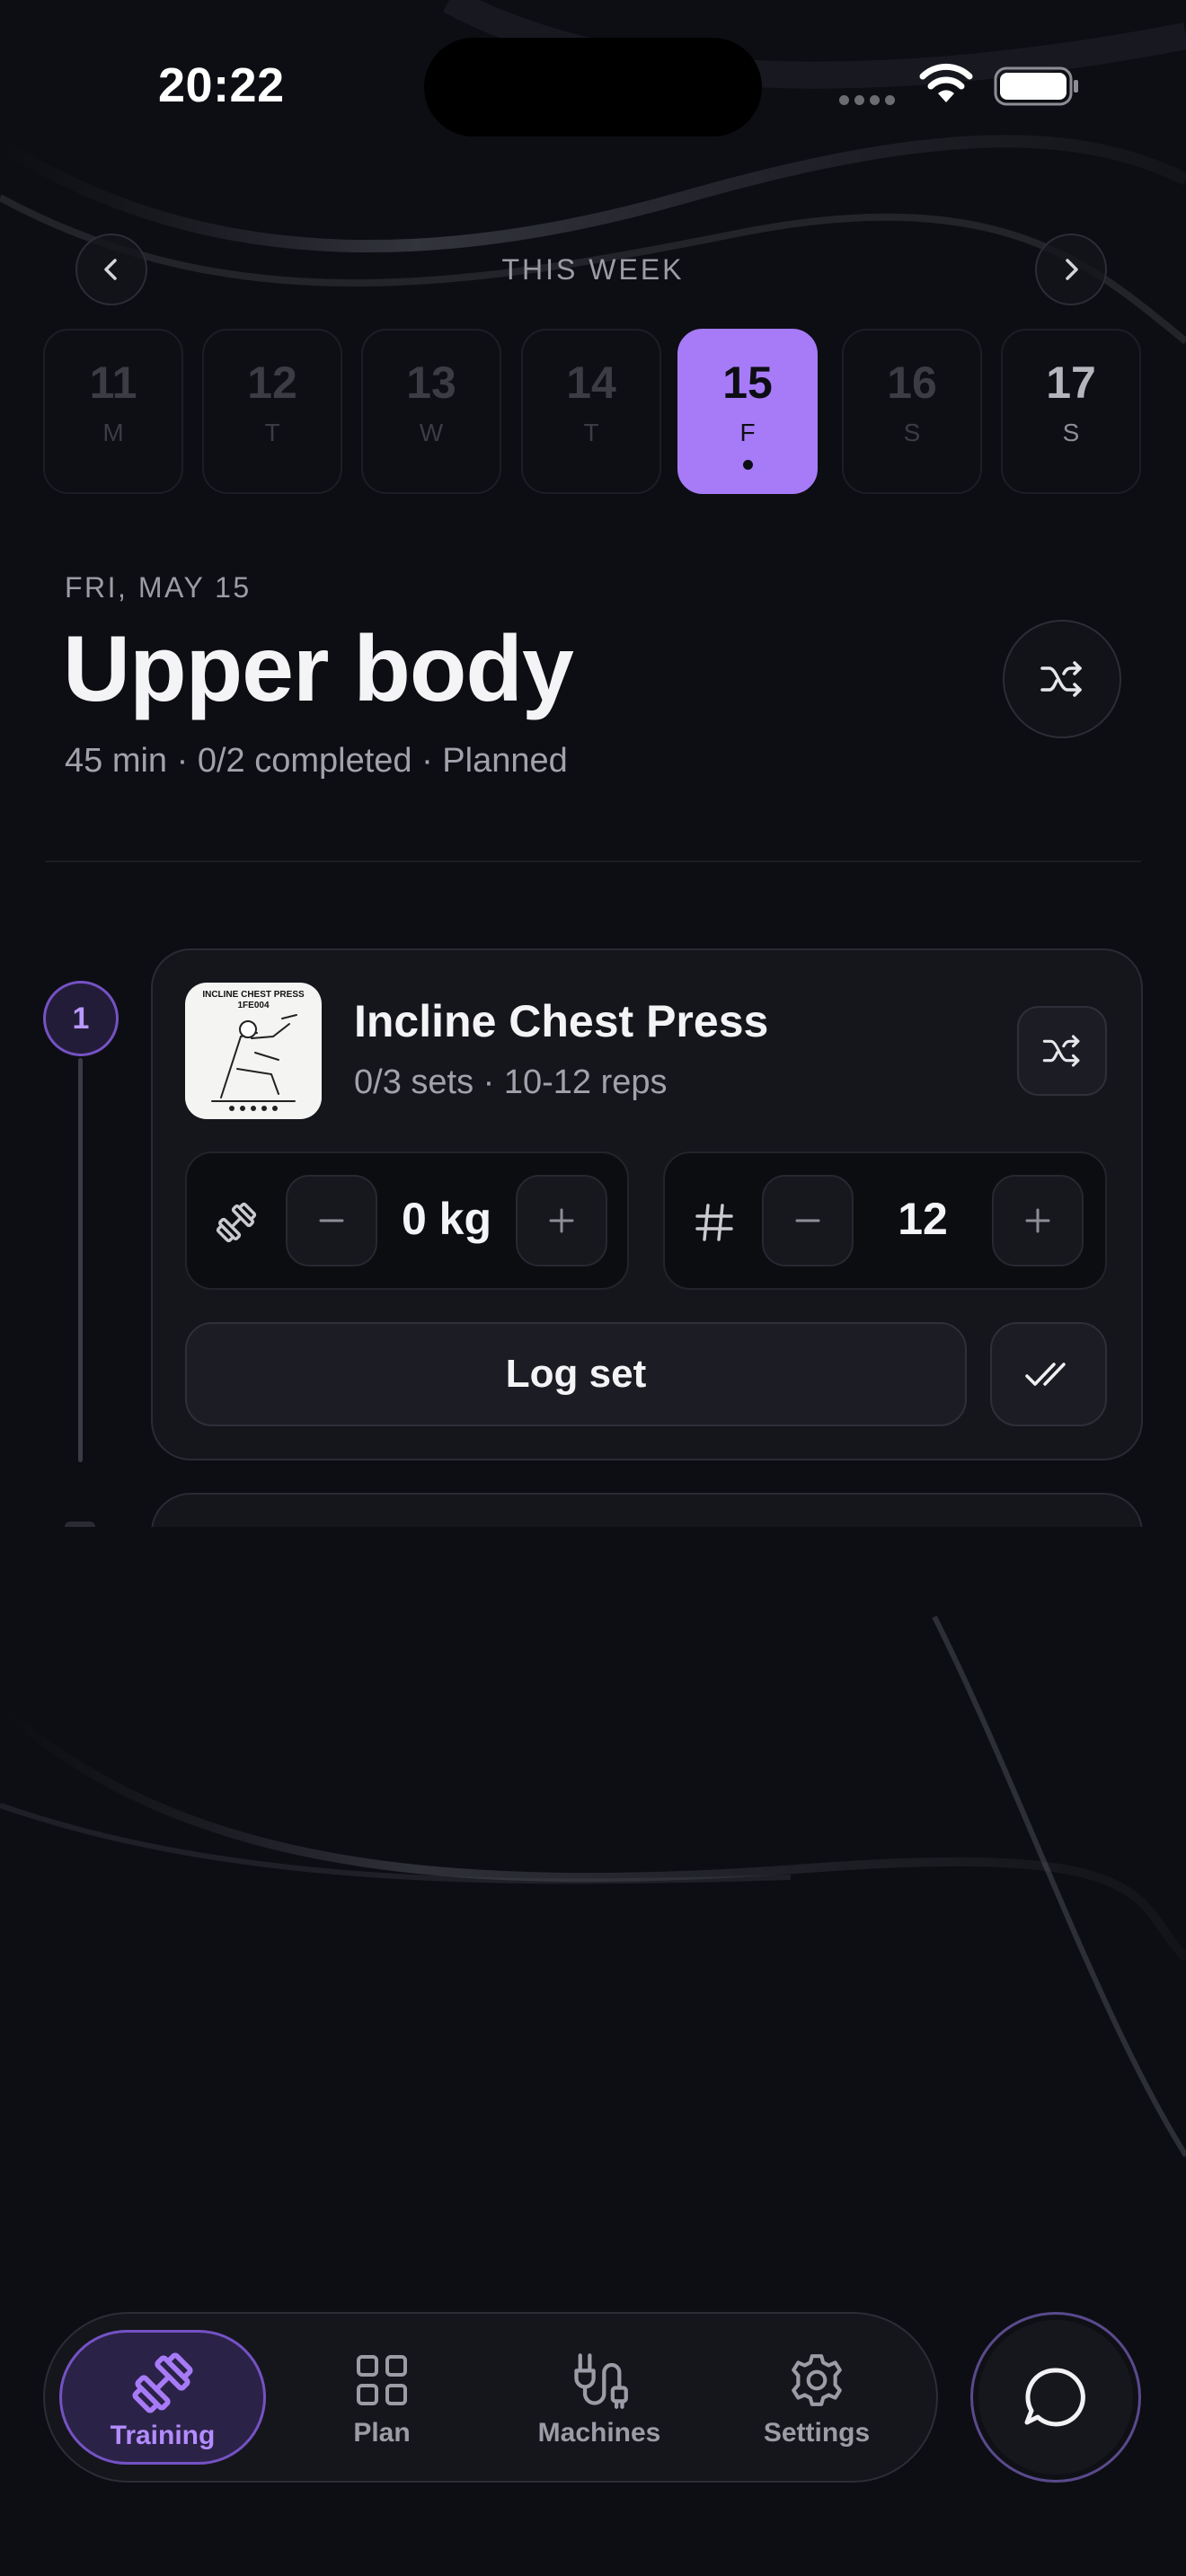 Image resolution: width=1186 pixels, height=2576 pixels. Describe the element at coordinates (272, 411) in the screenshot. I see `day-12: 12 T` at that location.